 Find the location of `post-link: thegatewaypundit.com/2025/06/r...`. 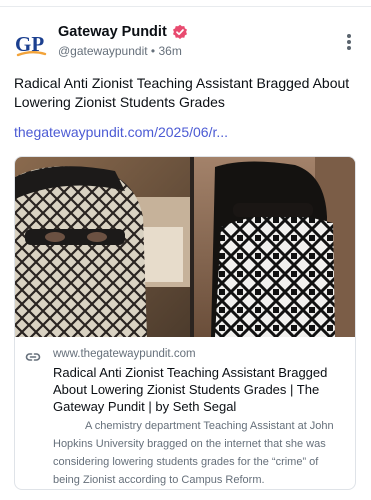

post-link: thegatewaypundit.com/2025/06/r... is located at coordinates (186, 132).